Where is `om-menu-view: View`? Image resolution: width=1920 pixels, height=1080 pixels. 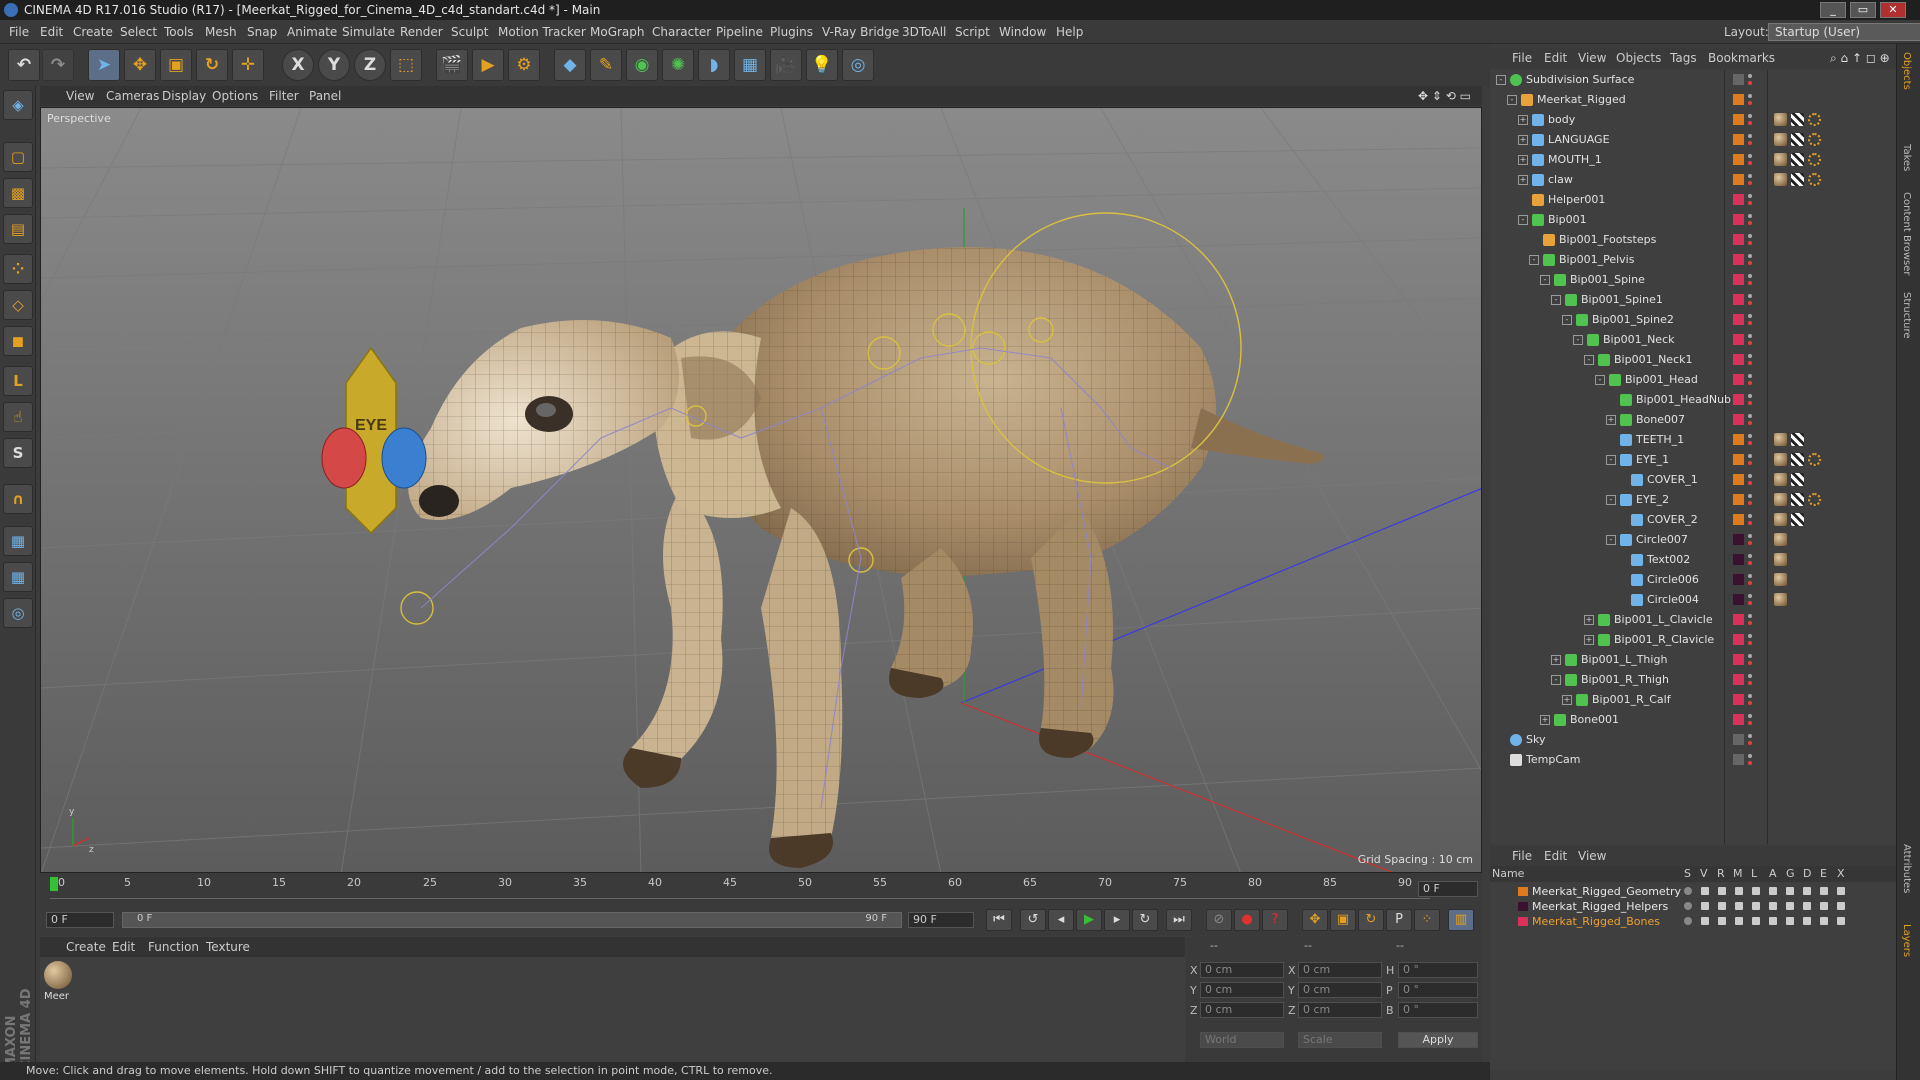
om-menu-view: View is located at coordinates (1592, 58).